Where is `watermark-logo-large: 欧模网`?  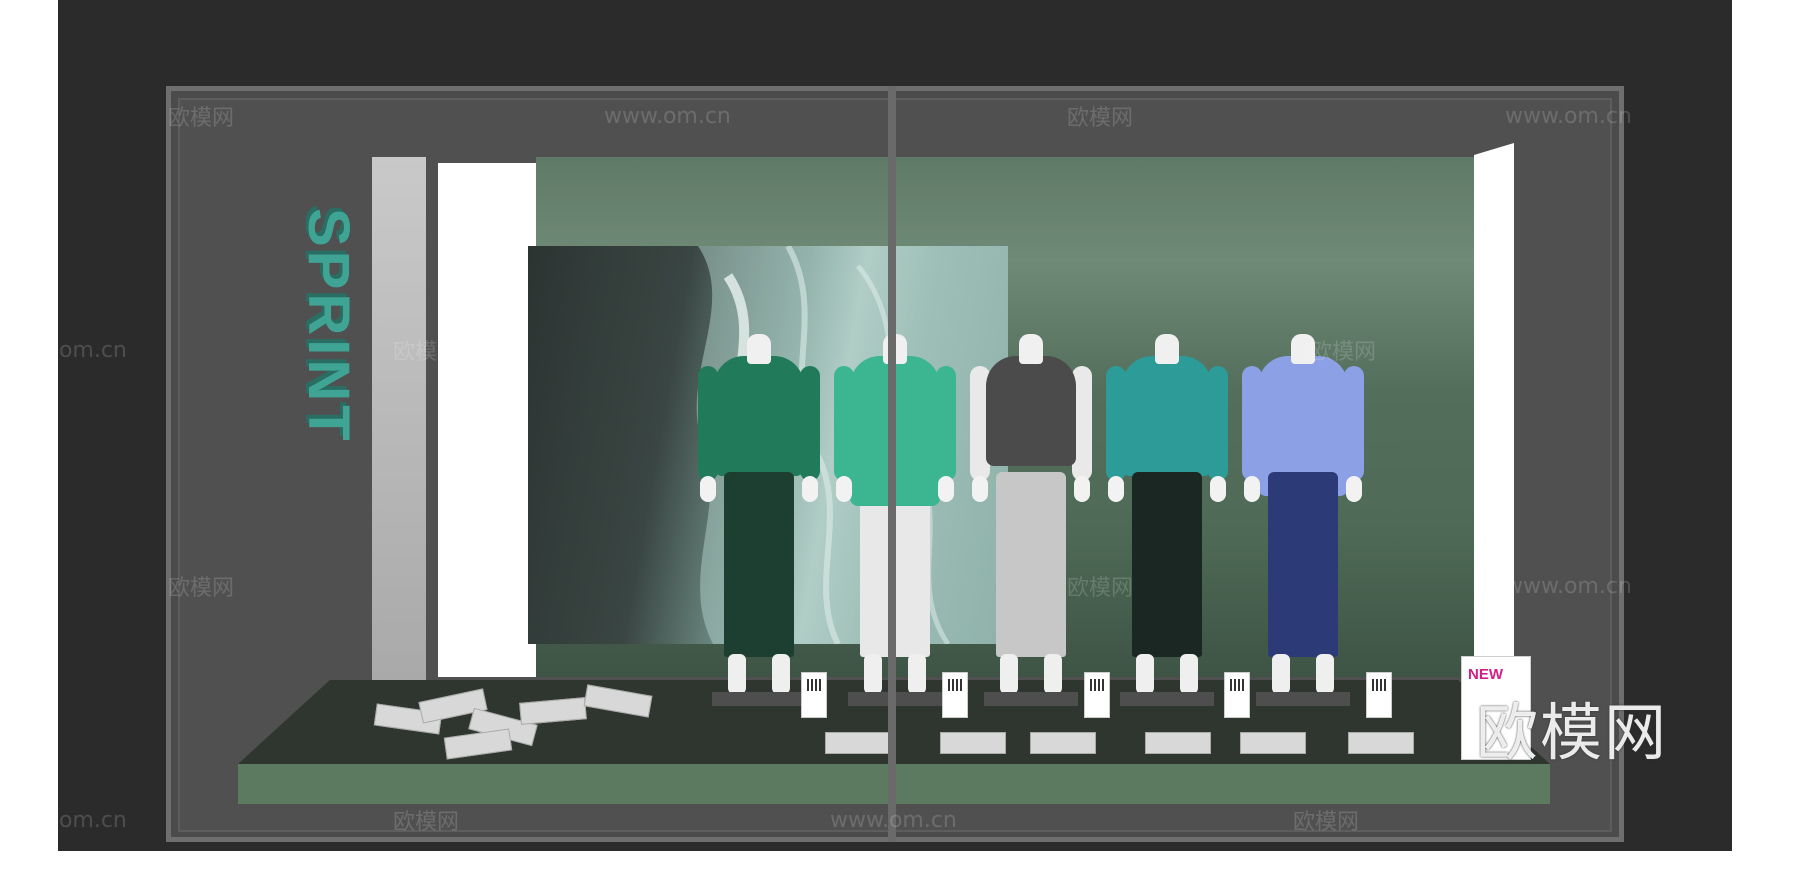 watermark-logo-large: 欧模网 is located at coordinates (1572, 732).